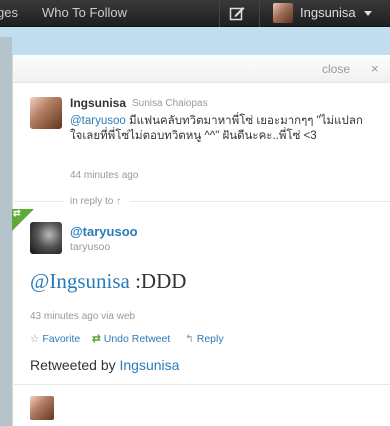 Image resolution: width=390 pixels, height=426 pixels. Describe the element at coordinates (35, 339) in the screenshot. I see `star-icon: ☆` at that location.